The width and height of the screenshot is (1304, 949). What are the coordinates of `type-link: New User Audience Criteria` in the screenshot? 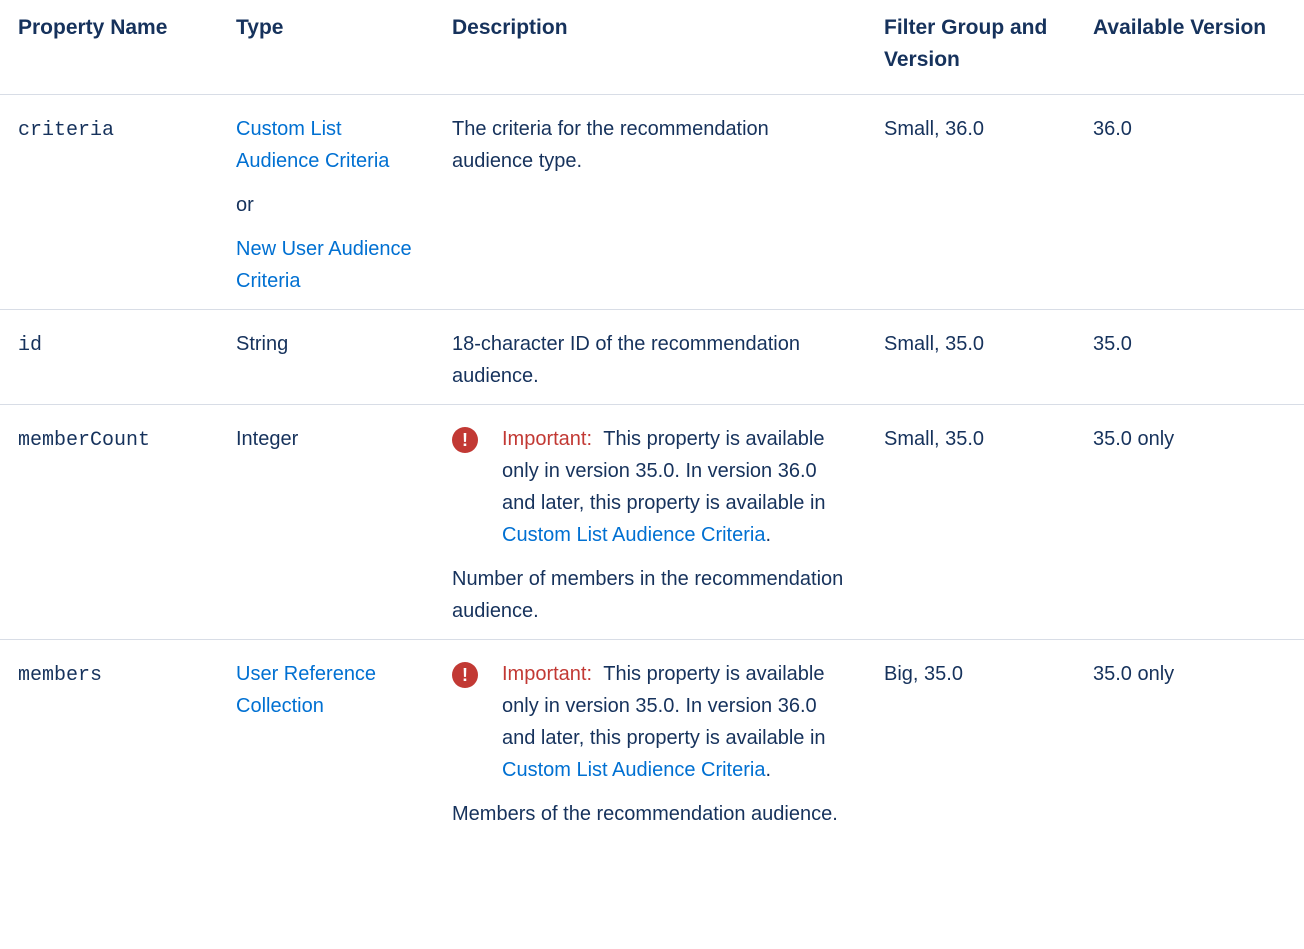 It's located at (328, 265).